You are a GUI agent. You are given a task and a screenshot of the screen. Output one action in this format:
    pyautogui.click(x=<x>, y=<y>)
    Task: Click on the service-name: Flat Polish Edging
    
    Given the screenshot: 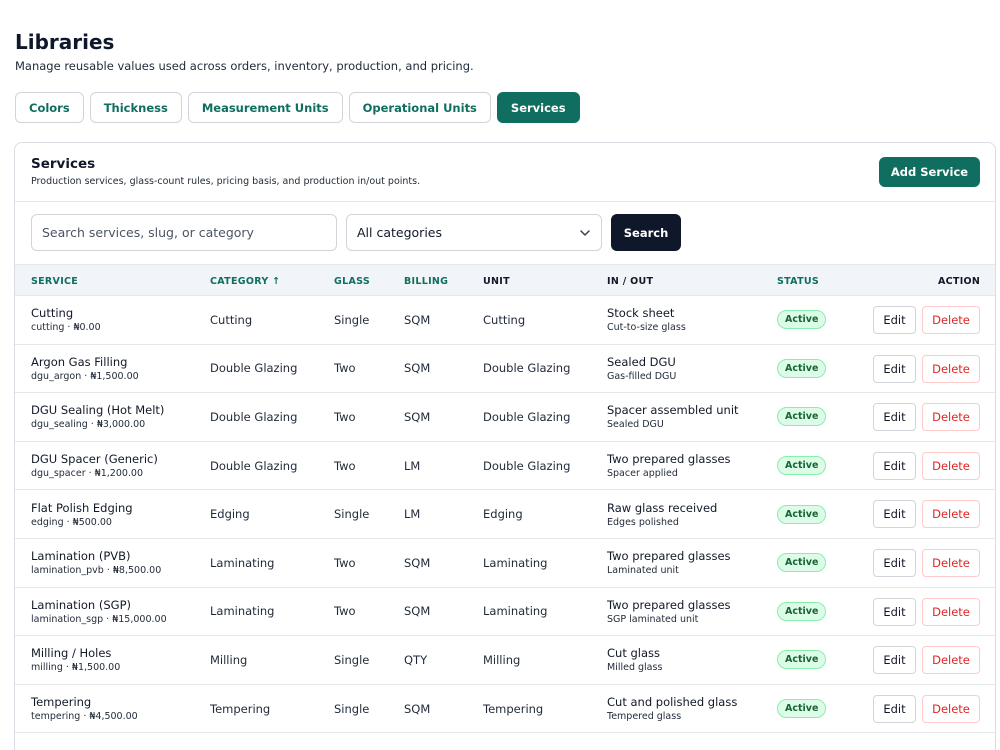 What is the action you would take?
    pyautogui.click(x=82, y=507)
    